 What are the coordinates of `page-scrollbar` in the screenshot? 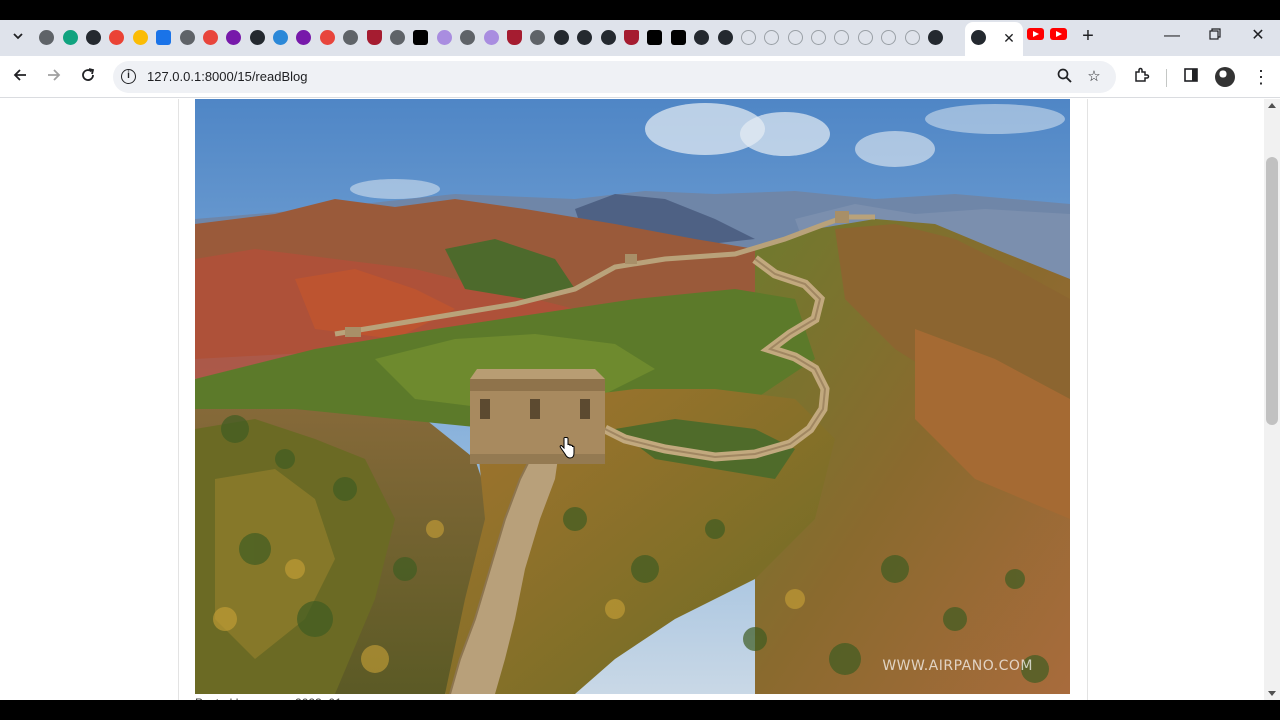 It's located at (1272, 399).